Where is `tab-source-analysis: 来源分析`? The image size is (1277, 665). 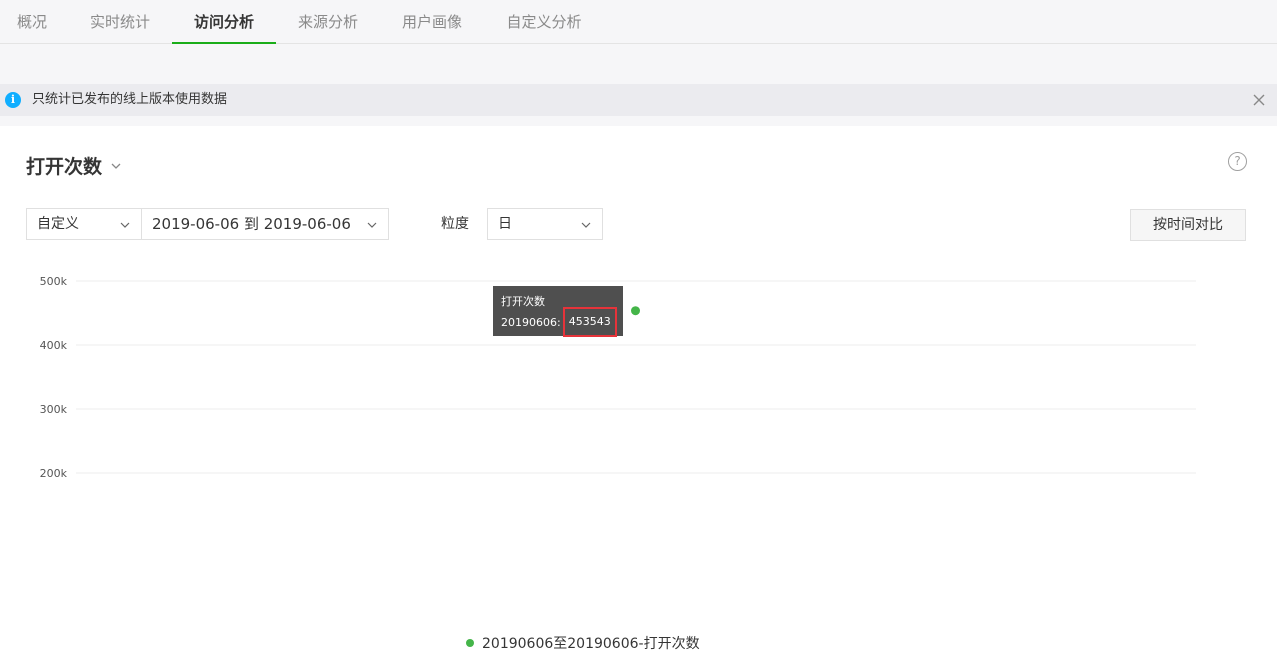 tab-source-analysis: 来源分析 is located at coordinates (328, 22).